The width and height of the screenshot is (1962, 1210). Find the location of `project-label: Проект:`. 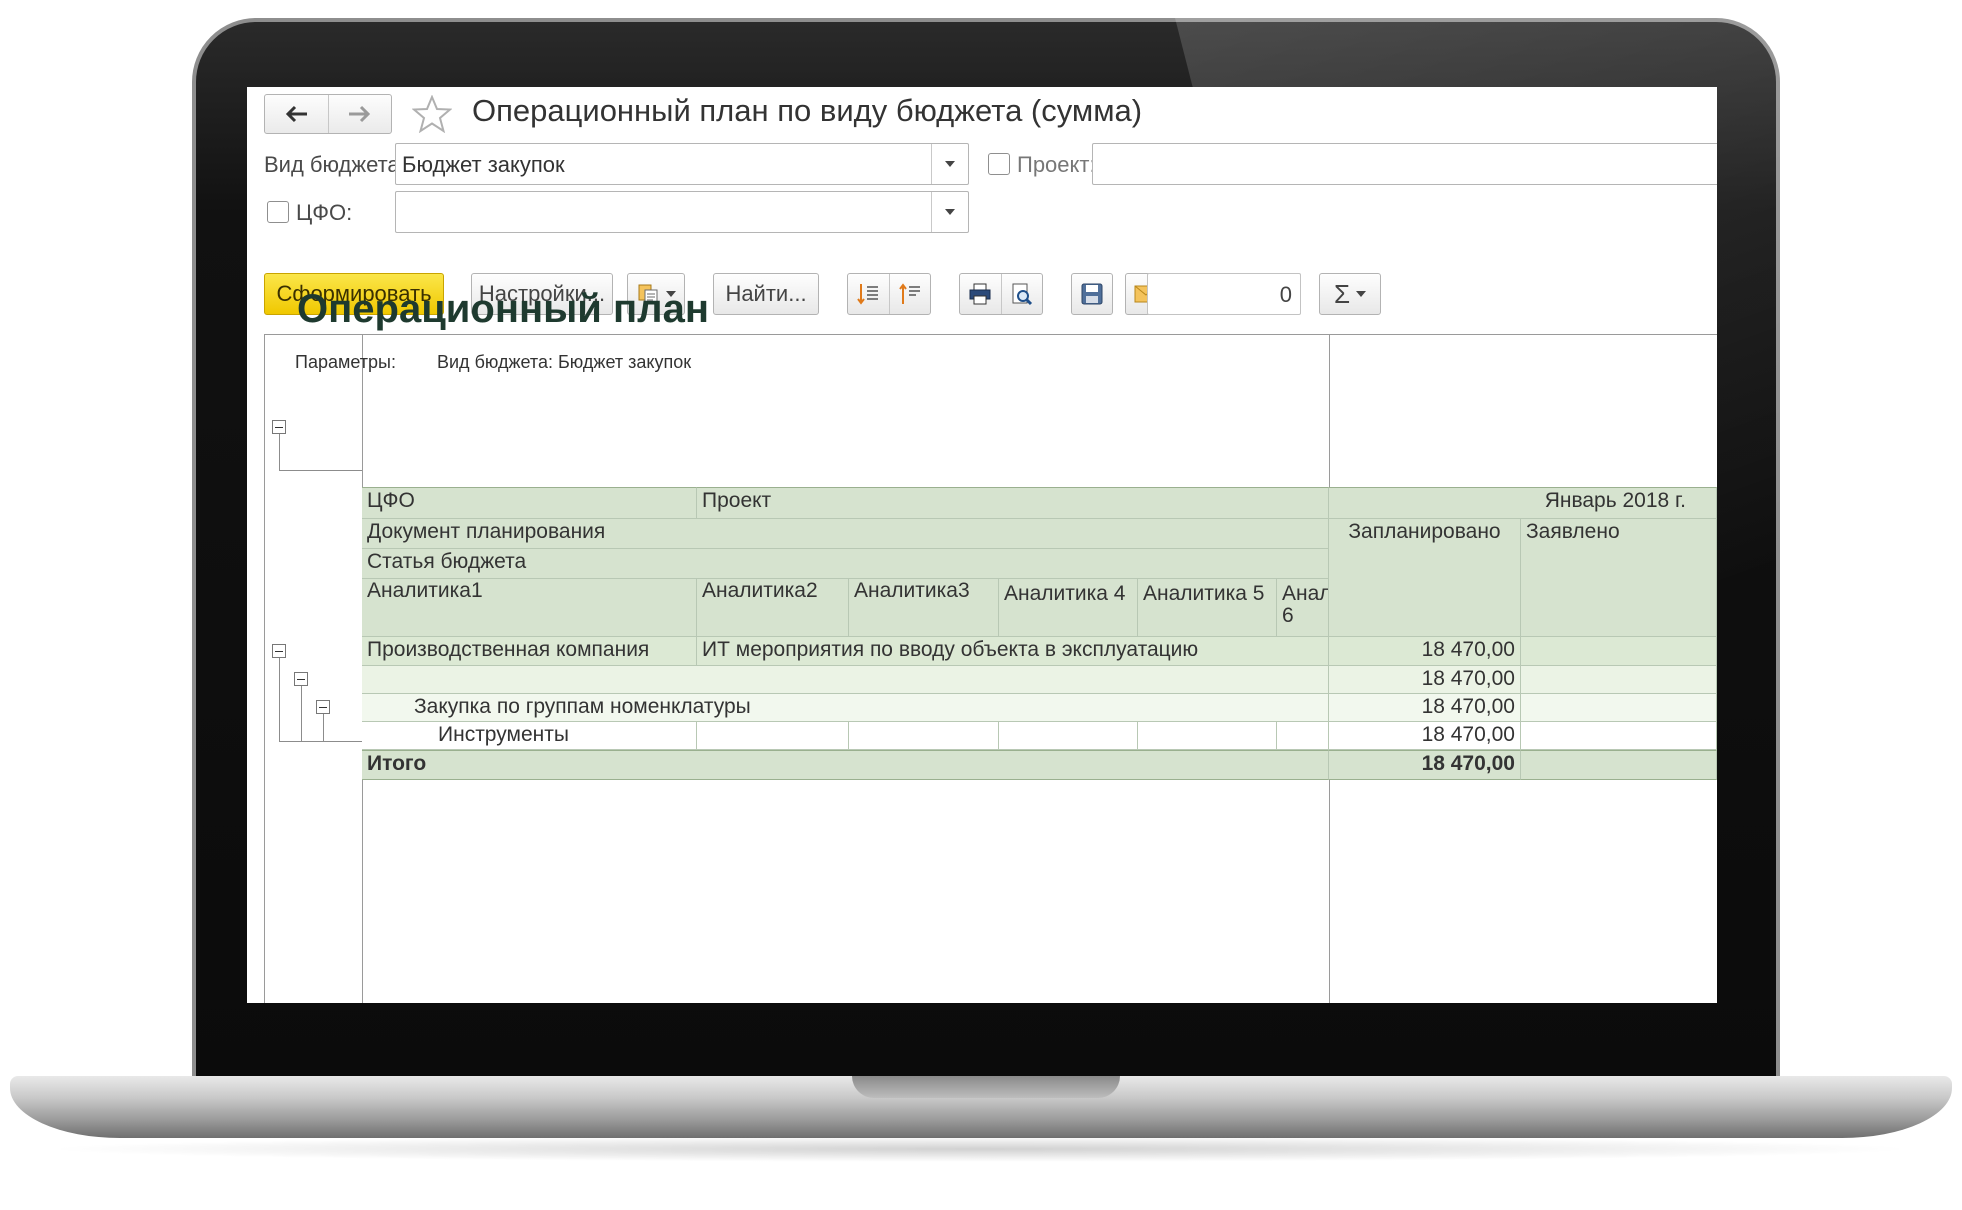

project-label: Проект: is located at coordinates (1056, 164).